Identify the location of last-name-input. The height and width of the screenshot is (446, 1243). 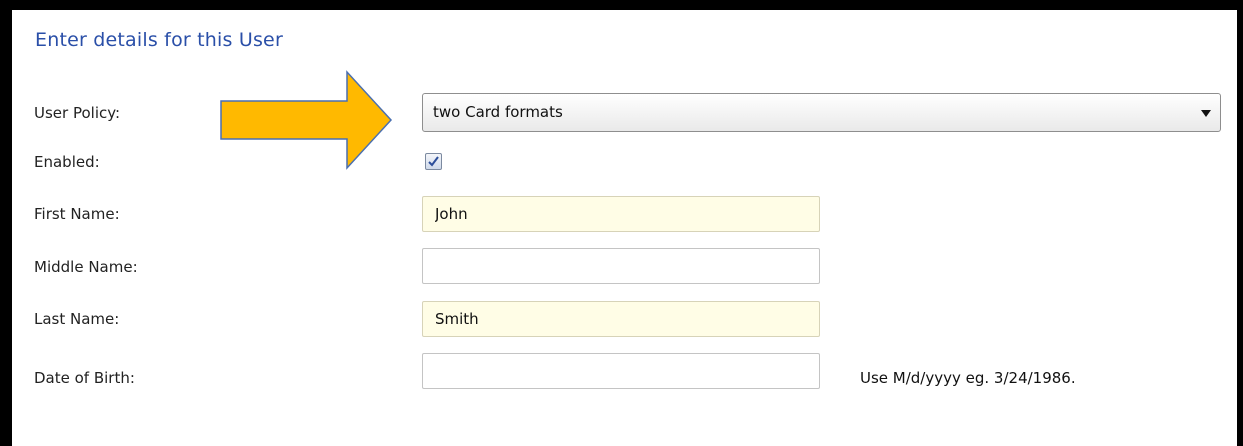
(621, 319).